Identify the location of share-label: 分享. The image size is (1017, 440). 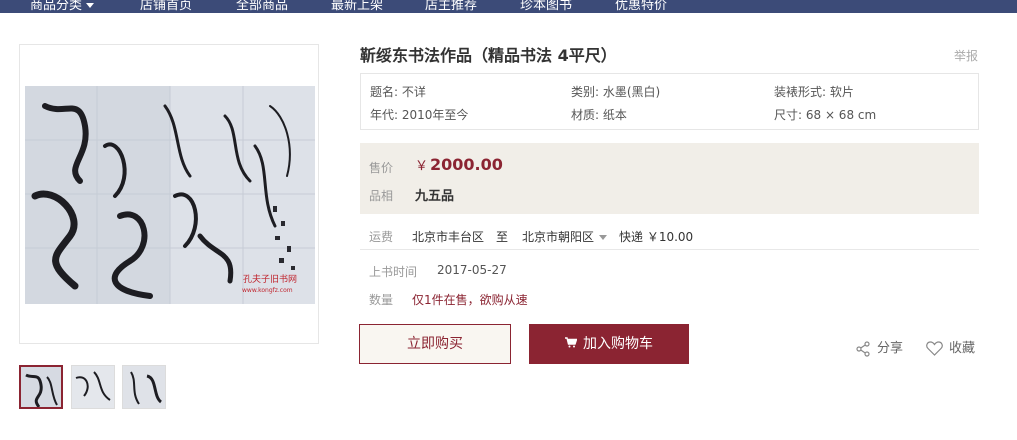
(890, 348).